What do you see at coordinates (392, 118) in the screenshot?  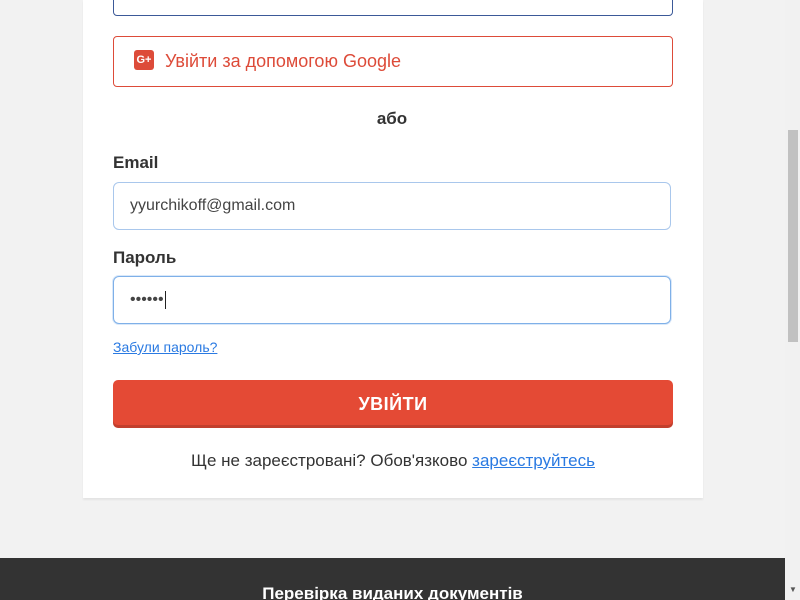 I see `or-separator: або` at bounding box center [392, 118].